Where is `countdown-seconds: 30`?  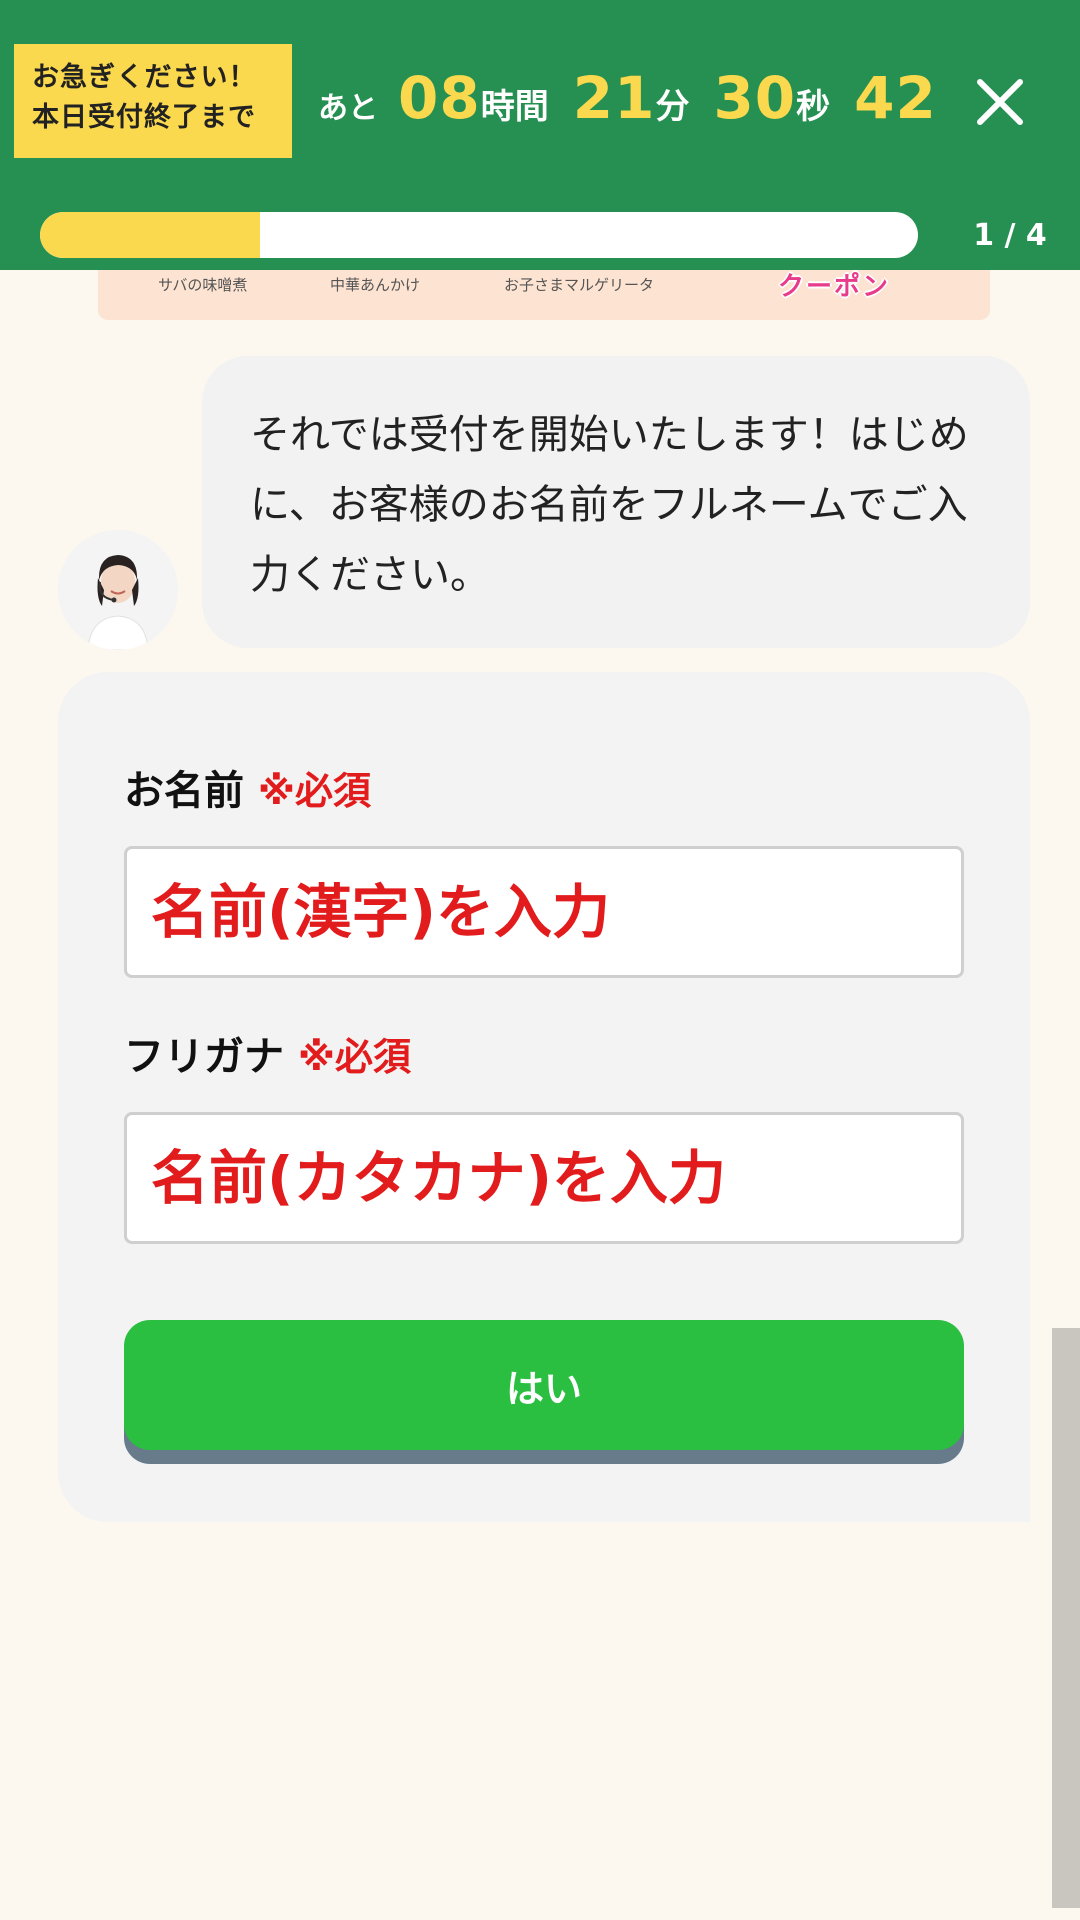
countdown-seconds: 30 is located at coordinates (755, 98).